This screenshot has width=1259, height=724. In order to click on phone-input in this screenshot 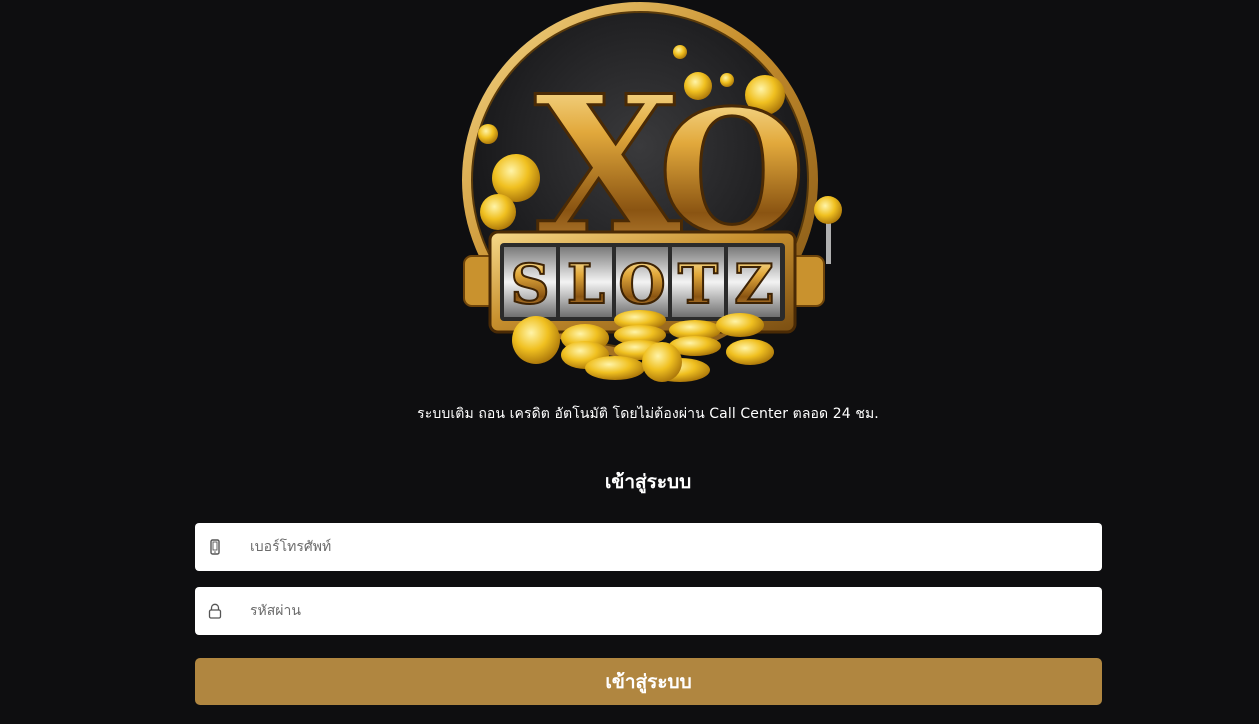, I will do `click(668, 547)`.